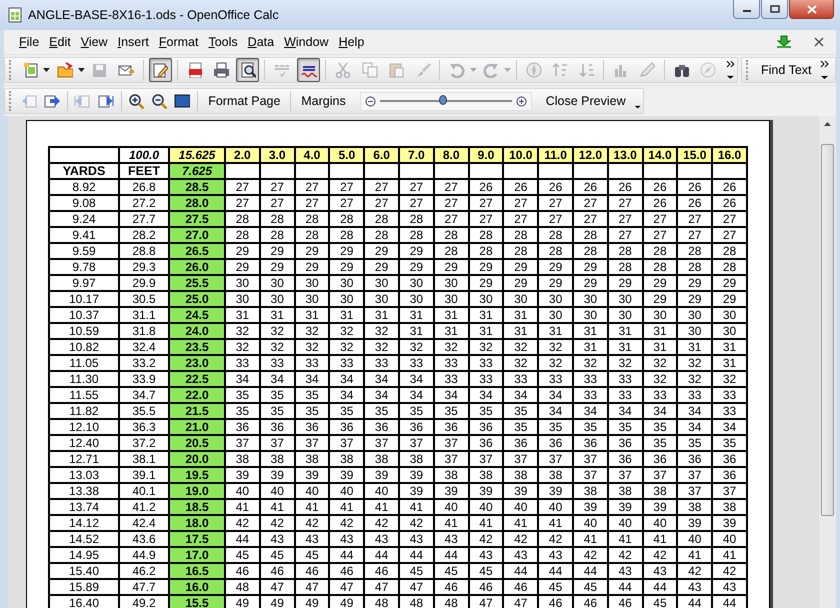 This screenshot has height=608, width=840. I want to click on find-text-button: Find Text, so click(786, 70).